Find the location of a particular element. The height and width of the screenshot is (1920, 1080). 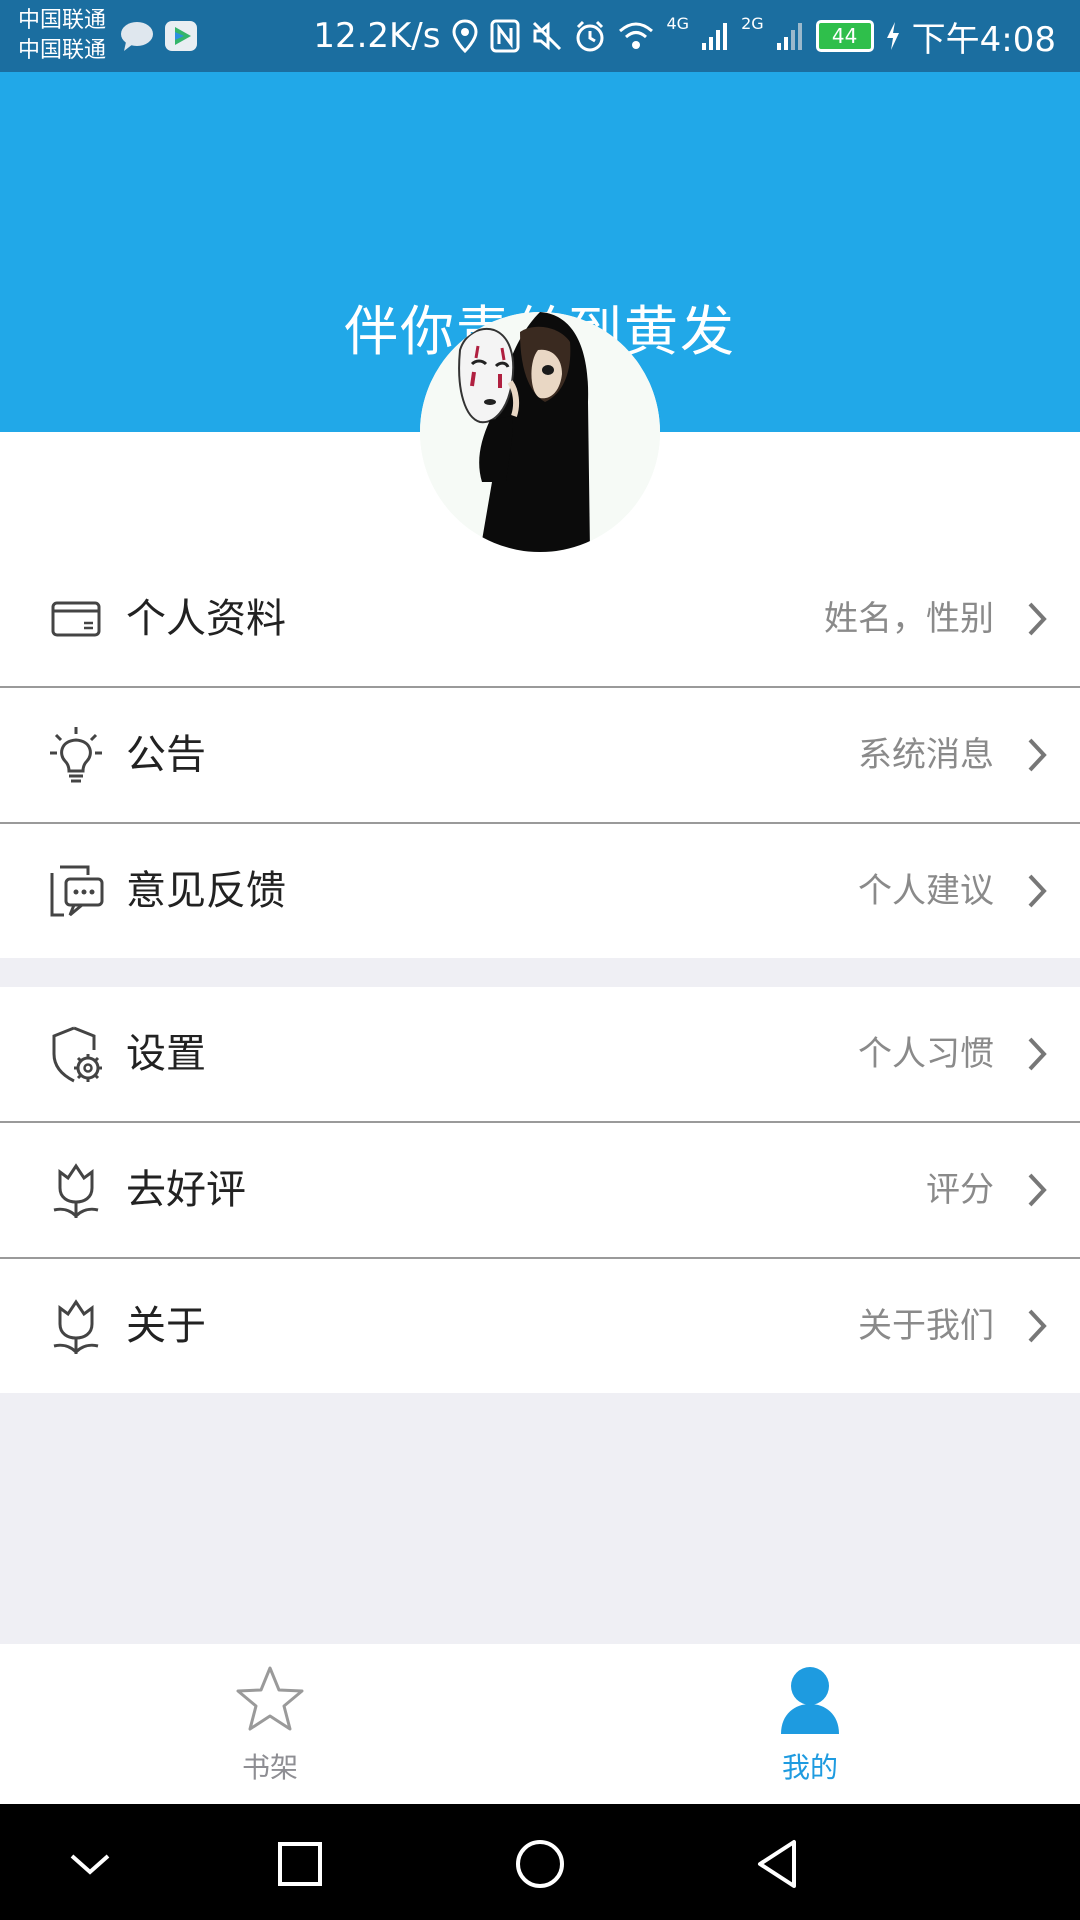

tab-mine: 我的 is located at coordinates (810, 1724).